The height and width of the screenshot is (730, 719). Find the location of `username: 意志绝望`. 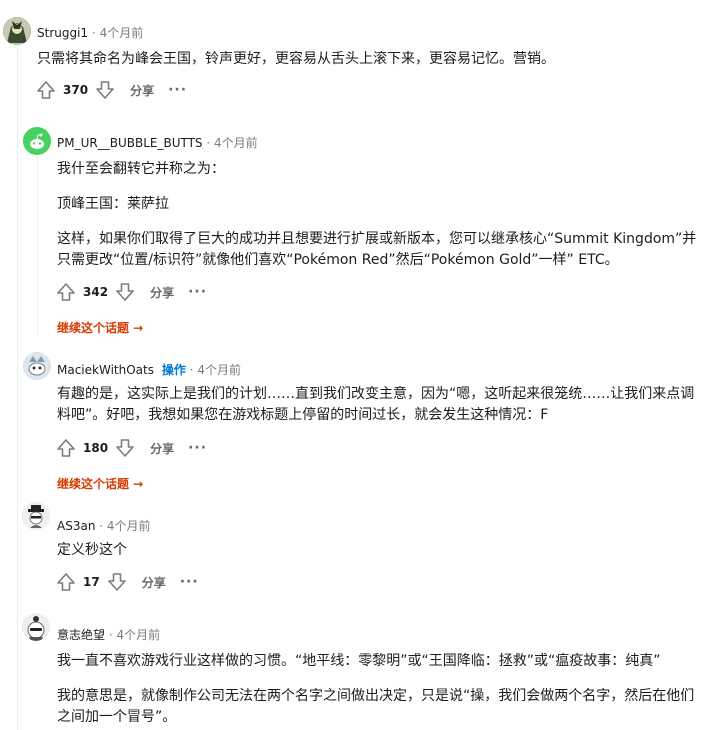

username: 意志绝望 is located at coordinates (81, 635).